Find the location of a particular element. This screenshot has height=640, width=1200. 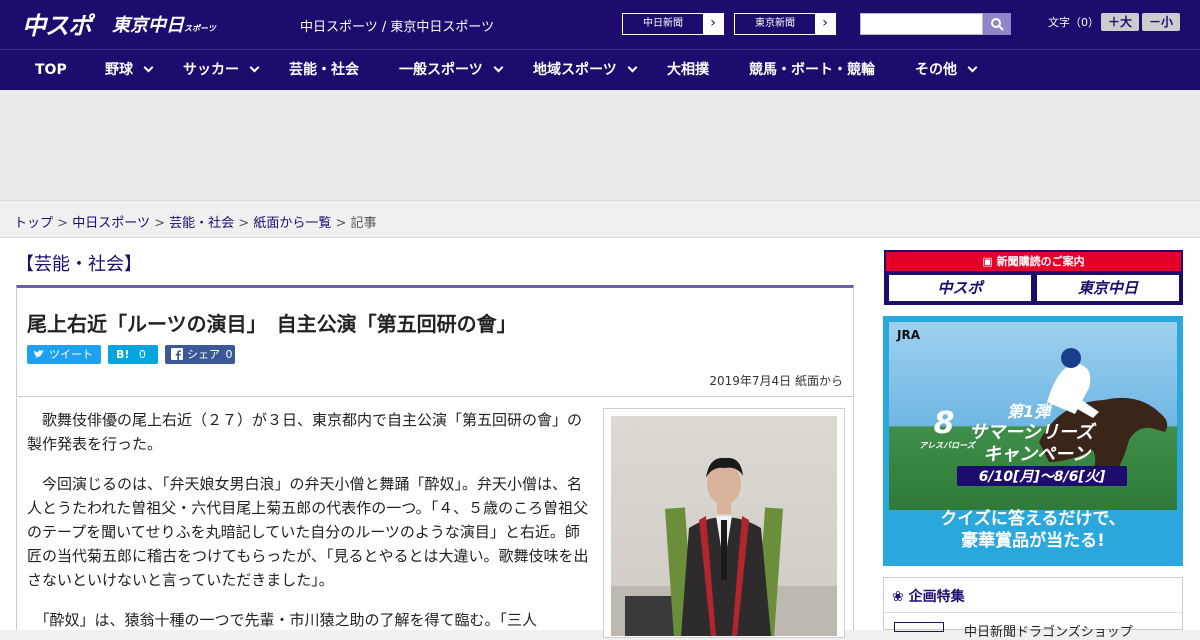

nav-label: その他 is located at coordinates (936, 70).